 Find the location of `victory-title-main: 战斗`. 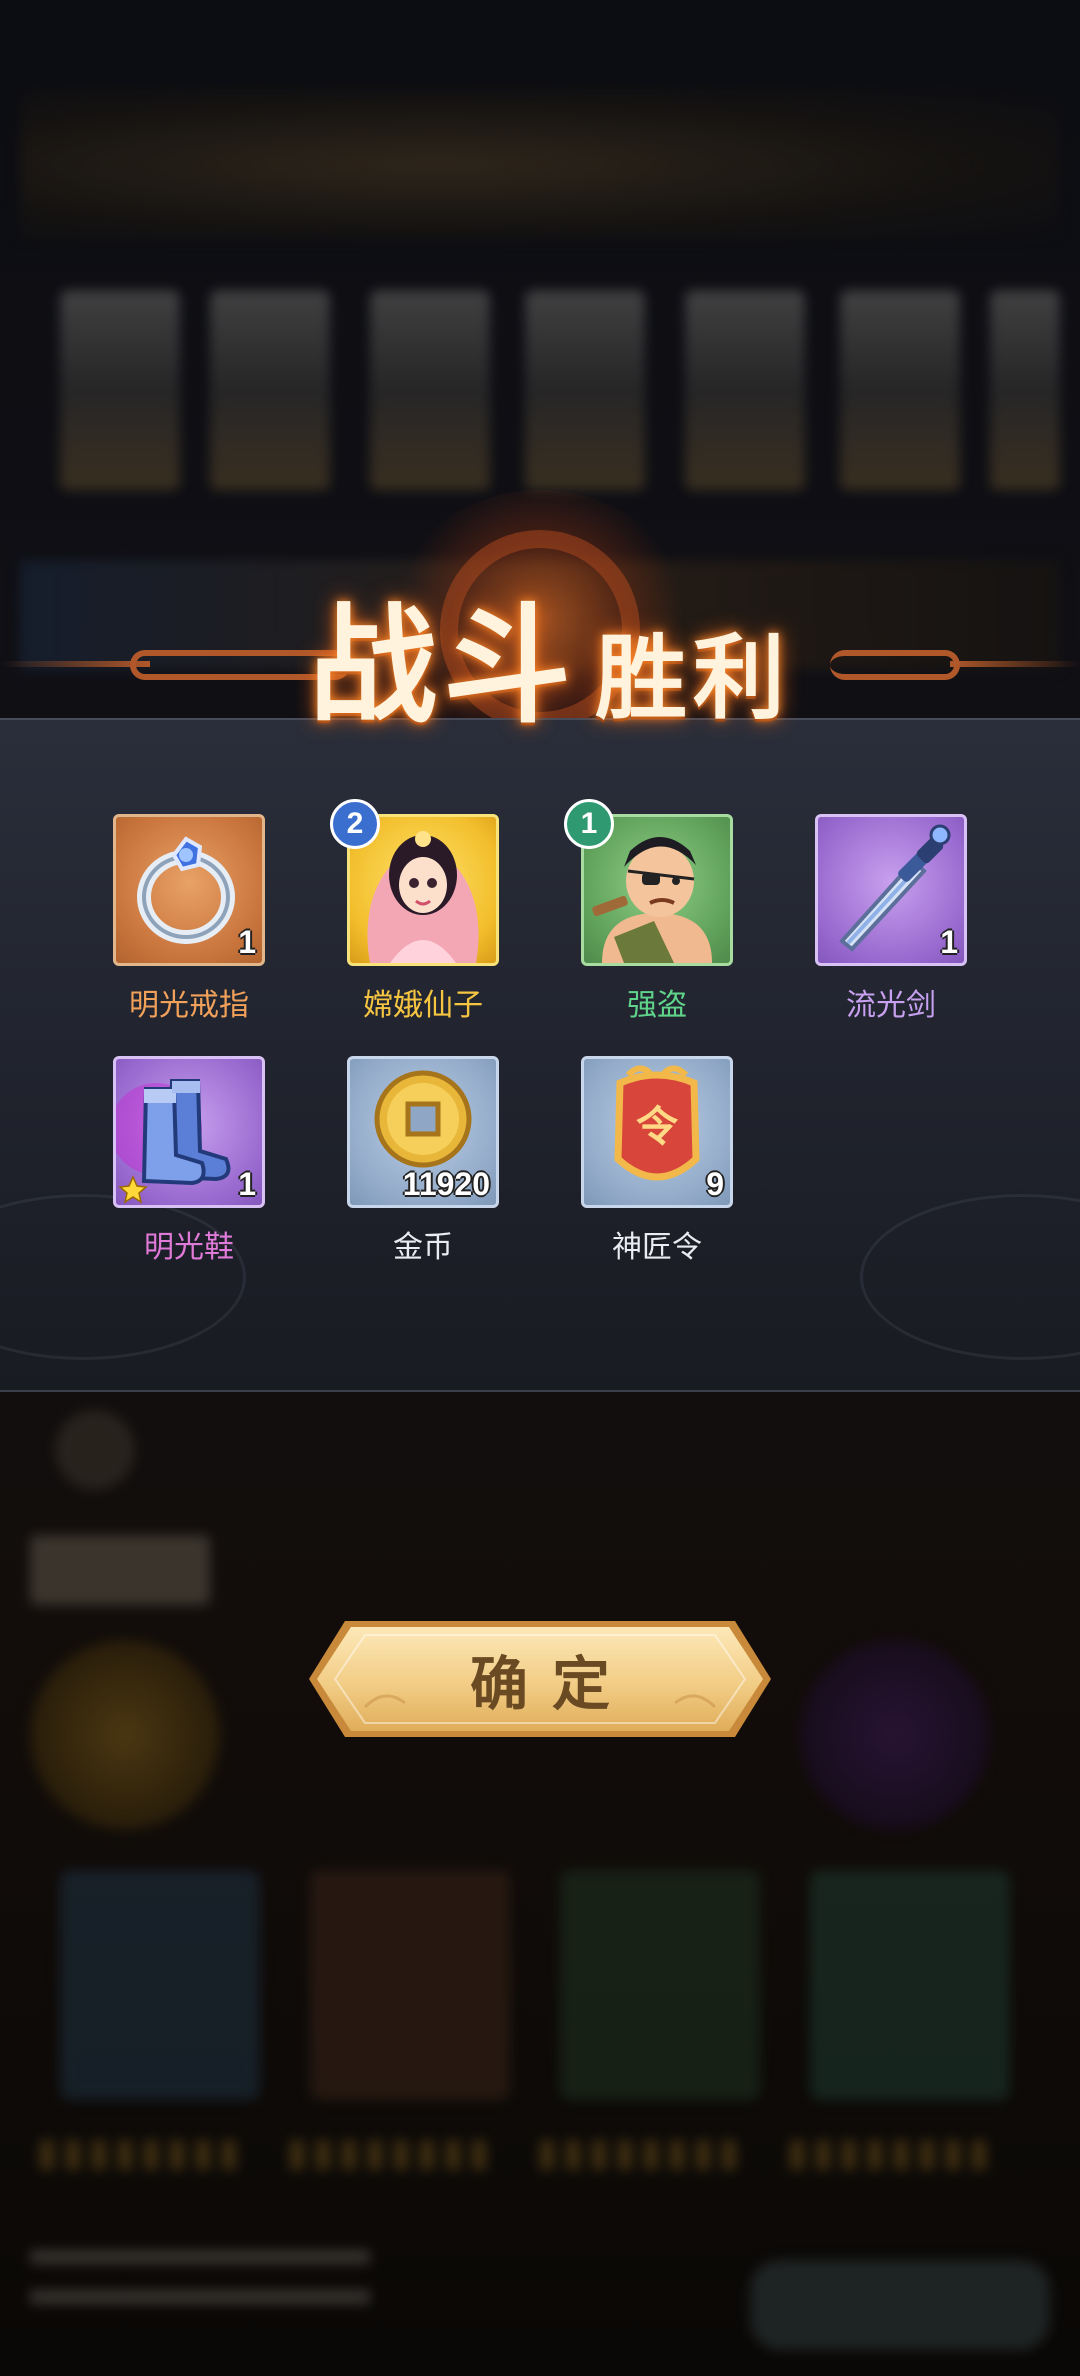

victory-title-main: 战斗 is located at coordinates (442, 666).